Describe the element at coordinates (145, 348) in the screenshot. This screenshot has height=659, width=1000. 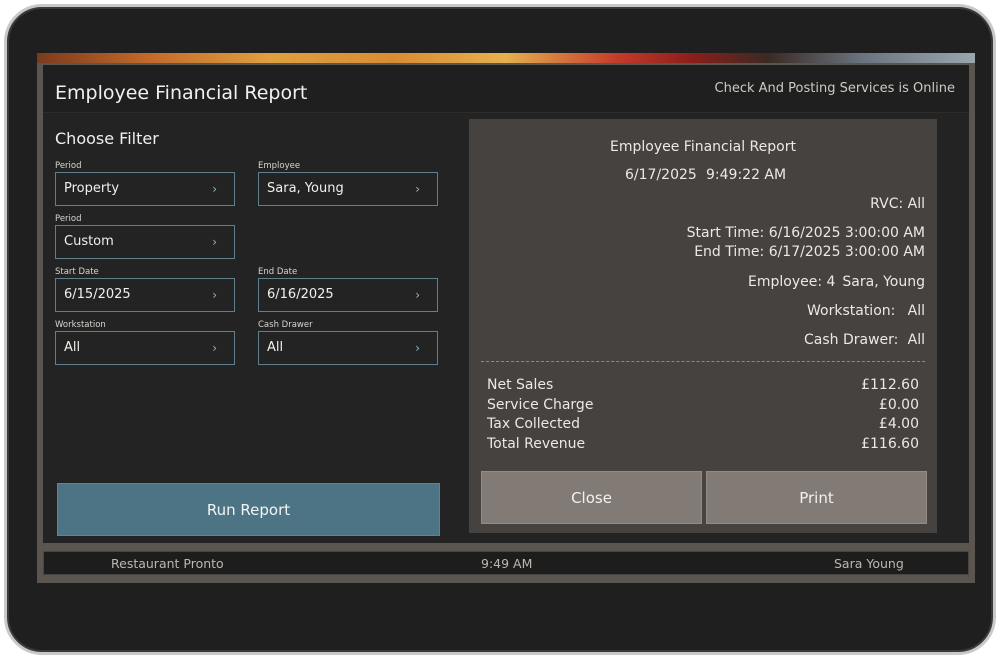
I see `workstation-select: All ›` at that location.